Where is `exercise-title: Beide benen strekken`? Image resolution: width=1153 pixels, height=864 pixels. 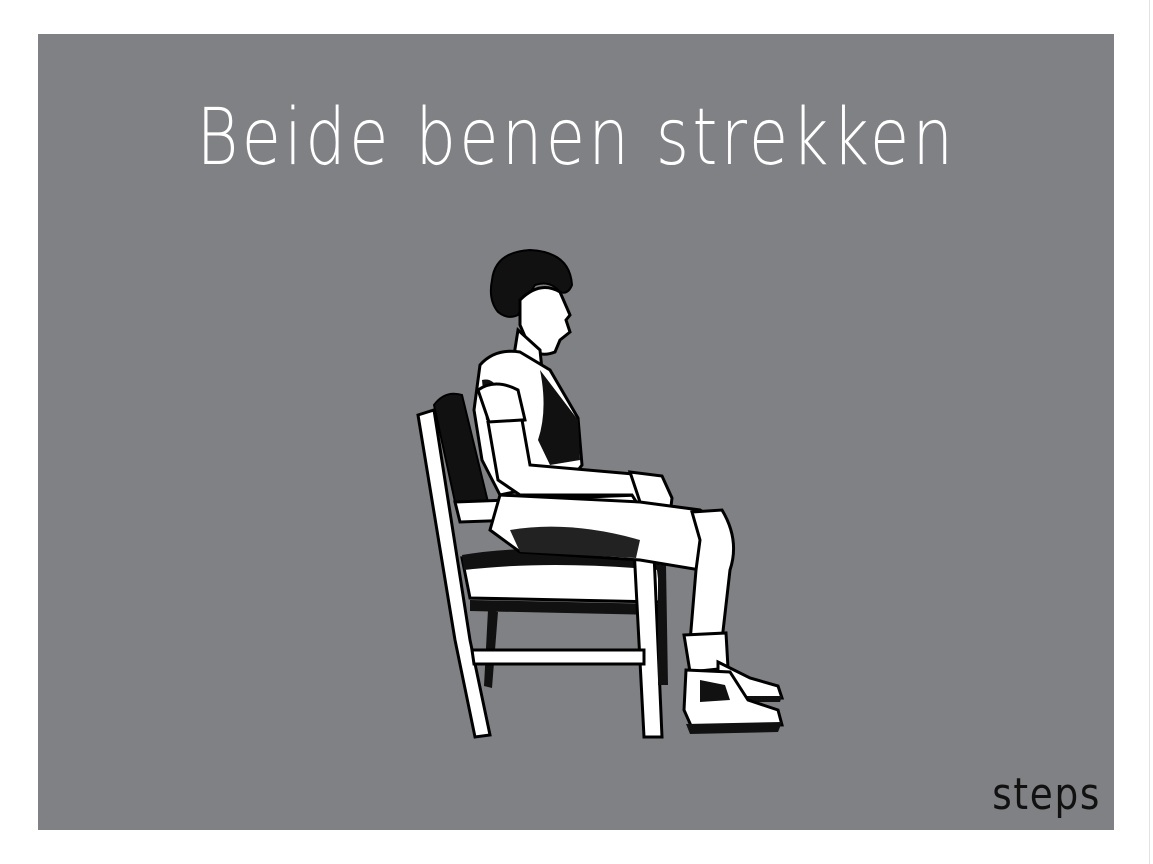
exercise-title: Beide benen strekken is located at coordinates (576, 138).